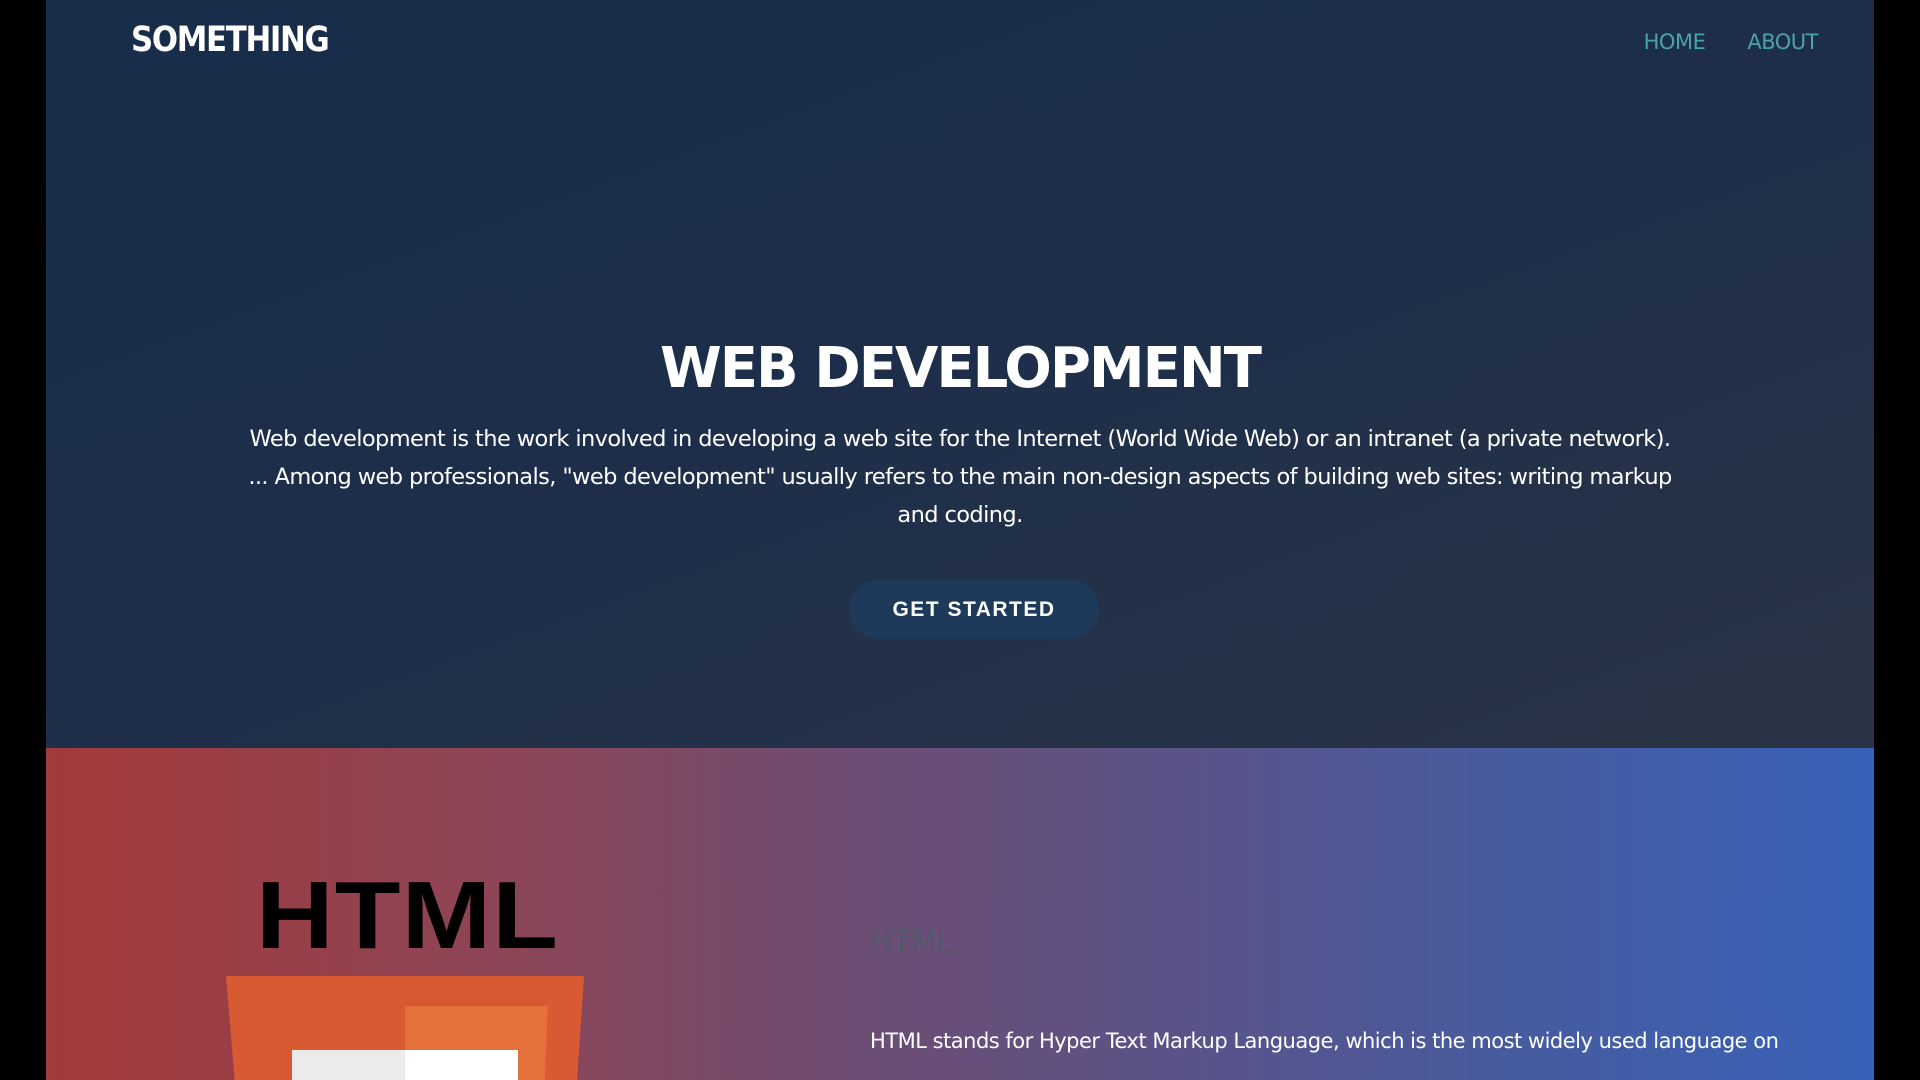 This screenshot has height=1080, width=1920. What do you see at coordinates (230, 40) in the screenshot?
I see `site-brand: SOMETHING` at bounding box center [230, 40].